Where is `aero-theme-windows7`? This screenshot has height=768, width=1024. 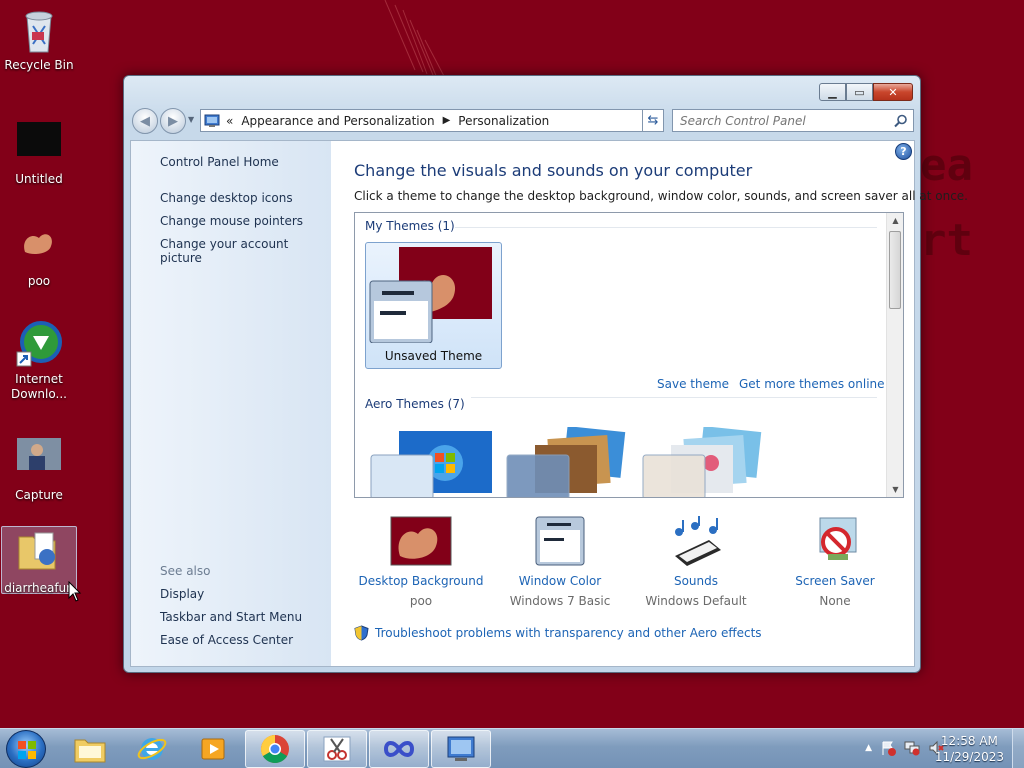 aero-theme-windows7 is located at coordinates (434, 462).